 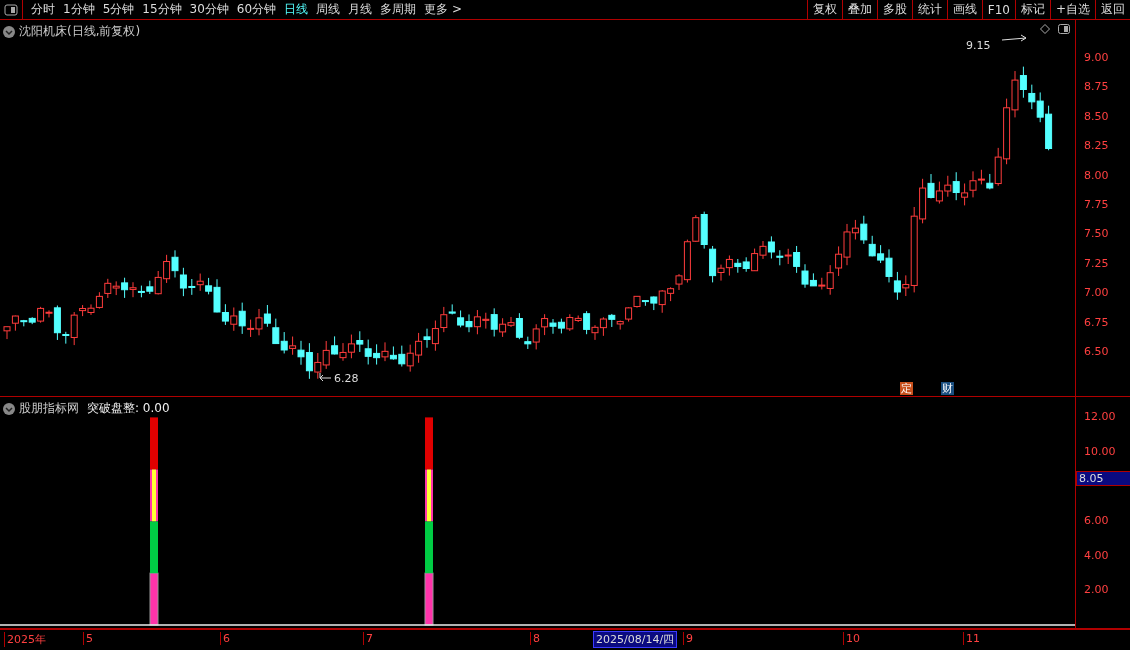 What do you see at coordinates (225, 638) in the screenshot?
I see `date-label: 6` at bounding box center [225, 638].